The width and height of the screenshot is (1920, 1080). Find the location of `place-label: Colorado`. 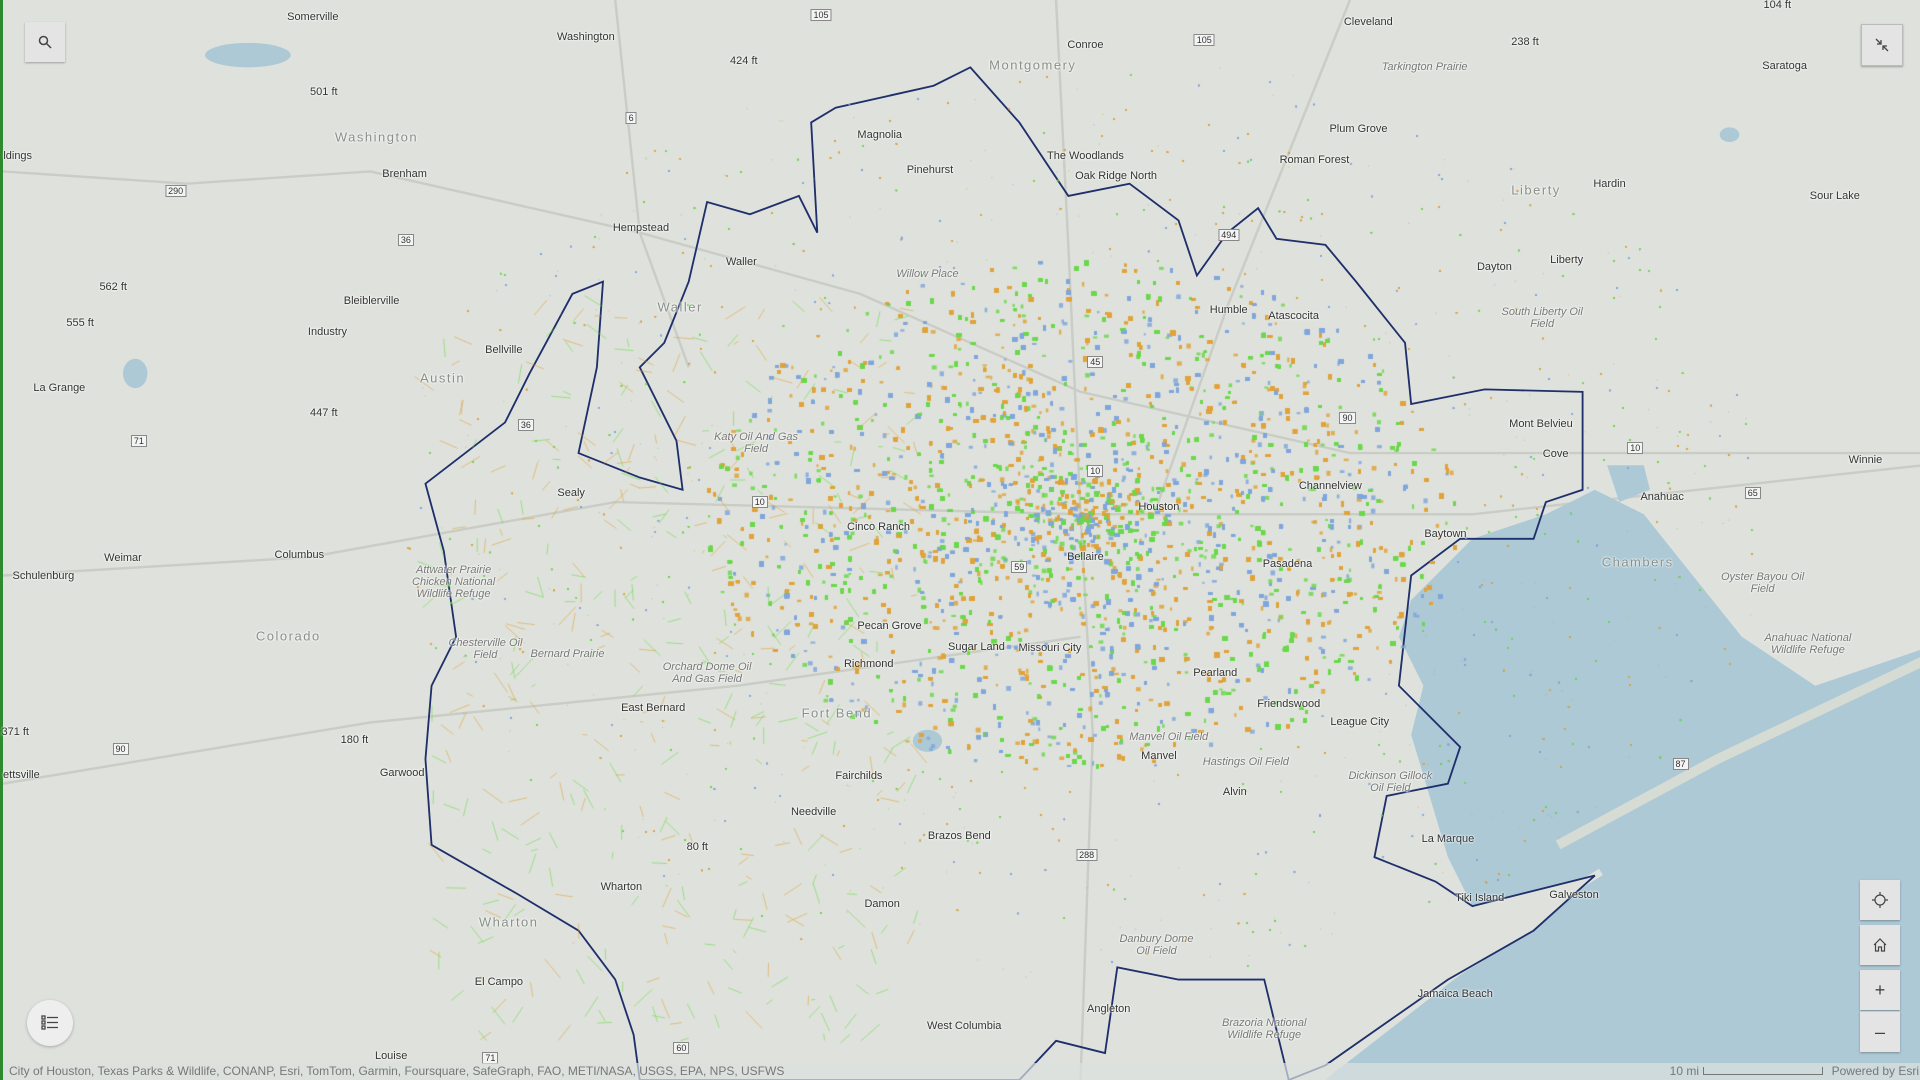

place-label: Colorado is located at coordinates (288, 635).